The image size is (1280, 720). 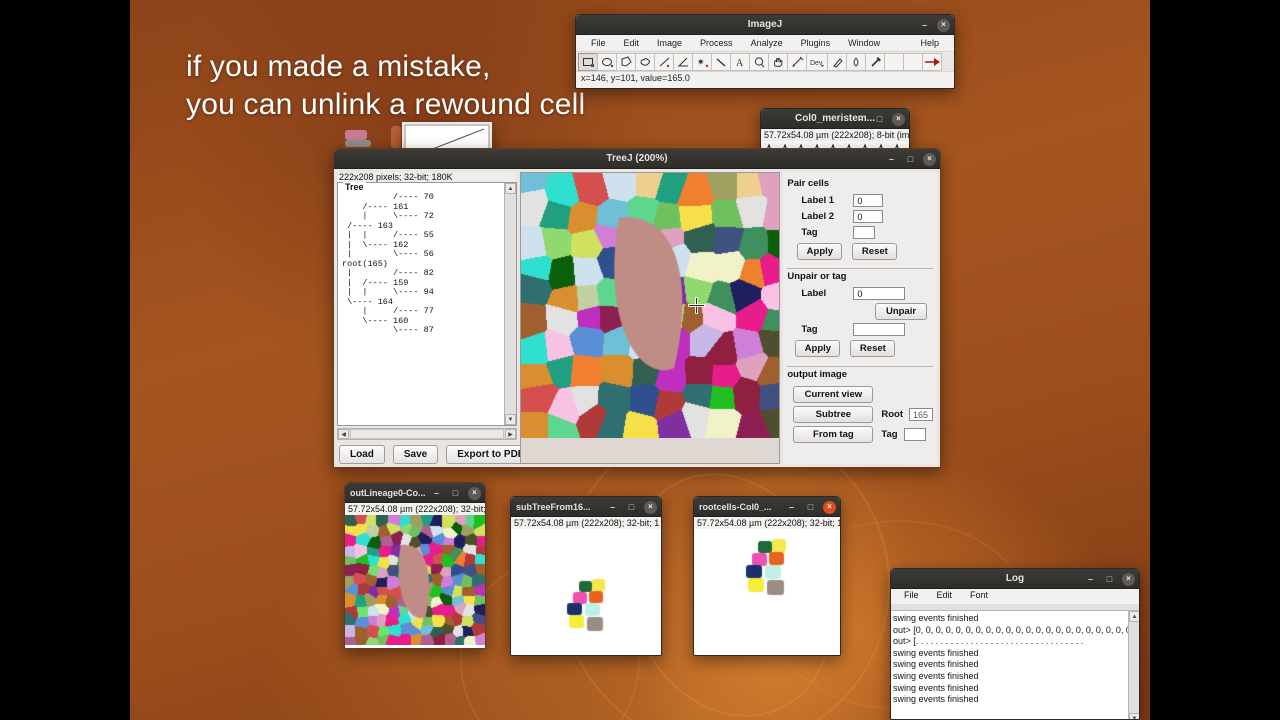 I want to click on unpair-apply-button: Apply, so click(x=818, y=348).